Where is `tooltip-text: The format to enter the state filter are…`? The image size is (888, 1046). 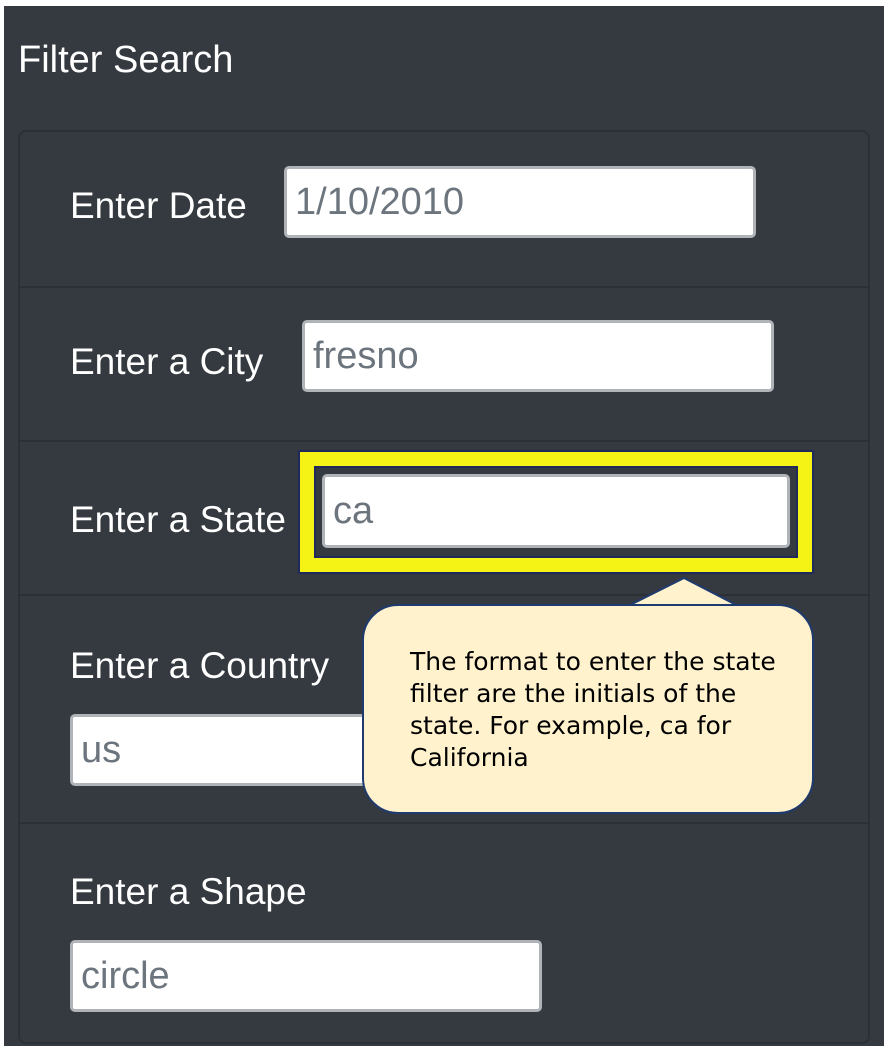 tooltip-text: The format to enter the state filter are… is located at coordinates (593, 709).